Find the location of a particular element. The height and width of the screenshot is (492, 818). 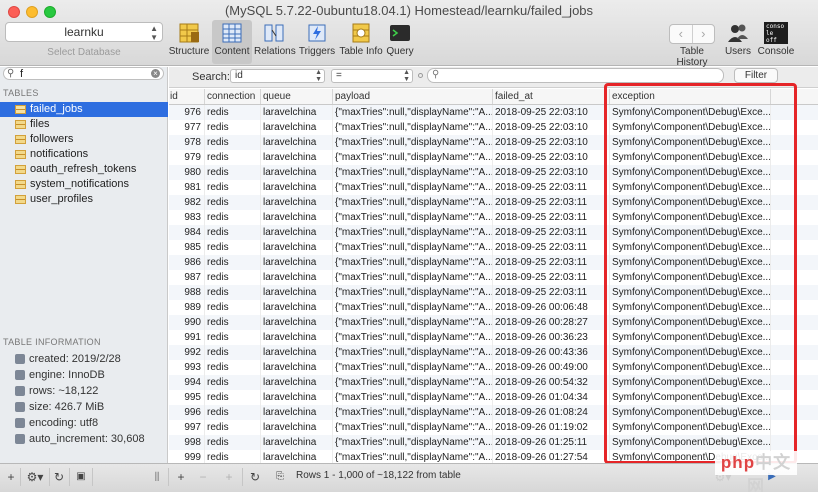

cell-id: 987 is located at coordinates (187, 277).